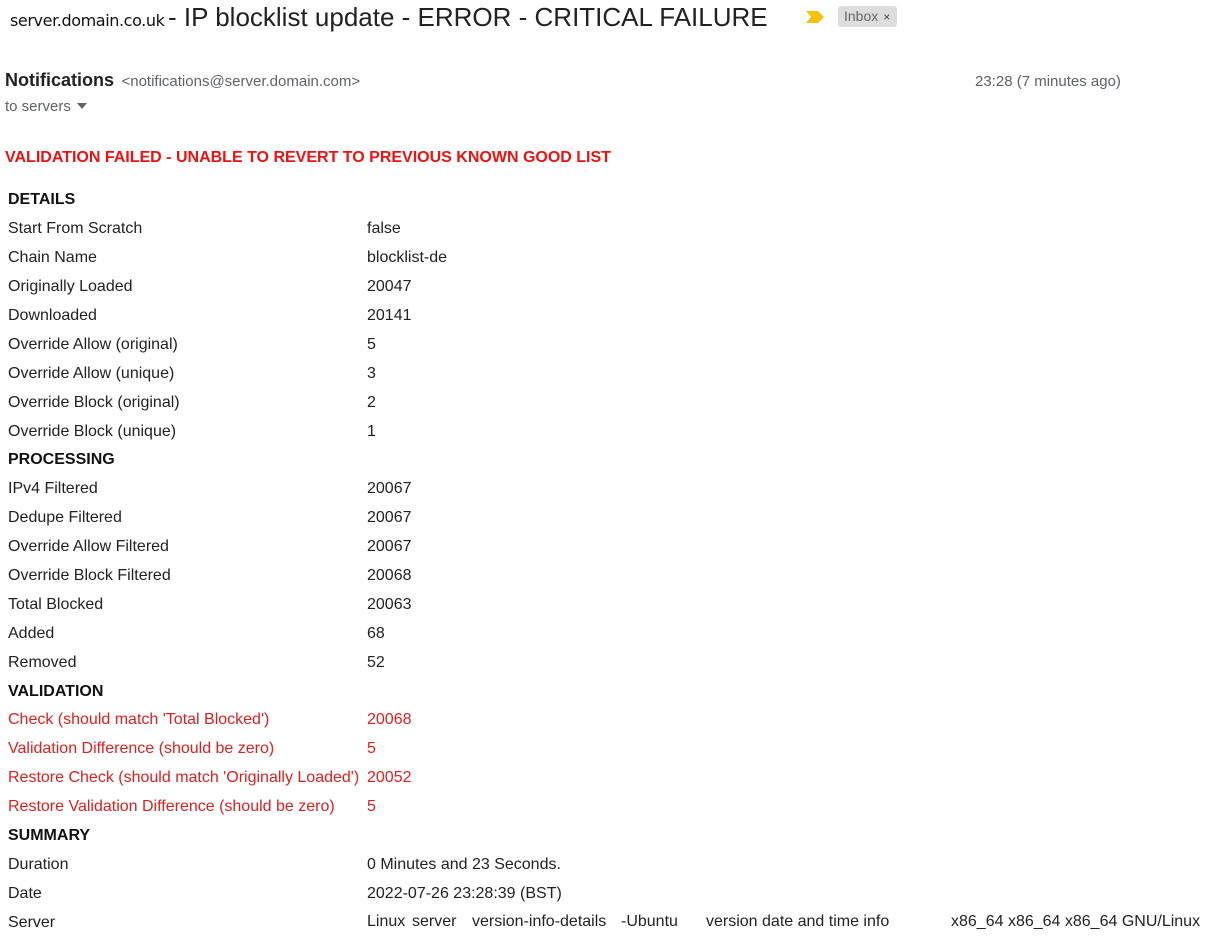 Image resolution: width=1214 pixels, height=940 pixels. I want to click on row-key: Server, so click(32, 922).